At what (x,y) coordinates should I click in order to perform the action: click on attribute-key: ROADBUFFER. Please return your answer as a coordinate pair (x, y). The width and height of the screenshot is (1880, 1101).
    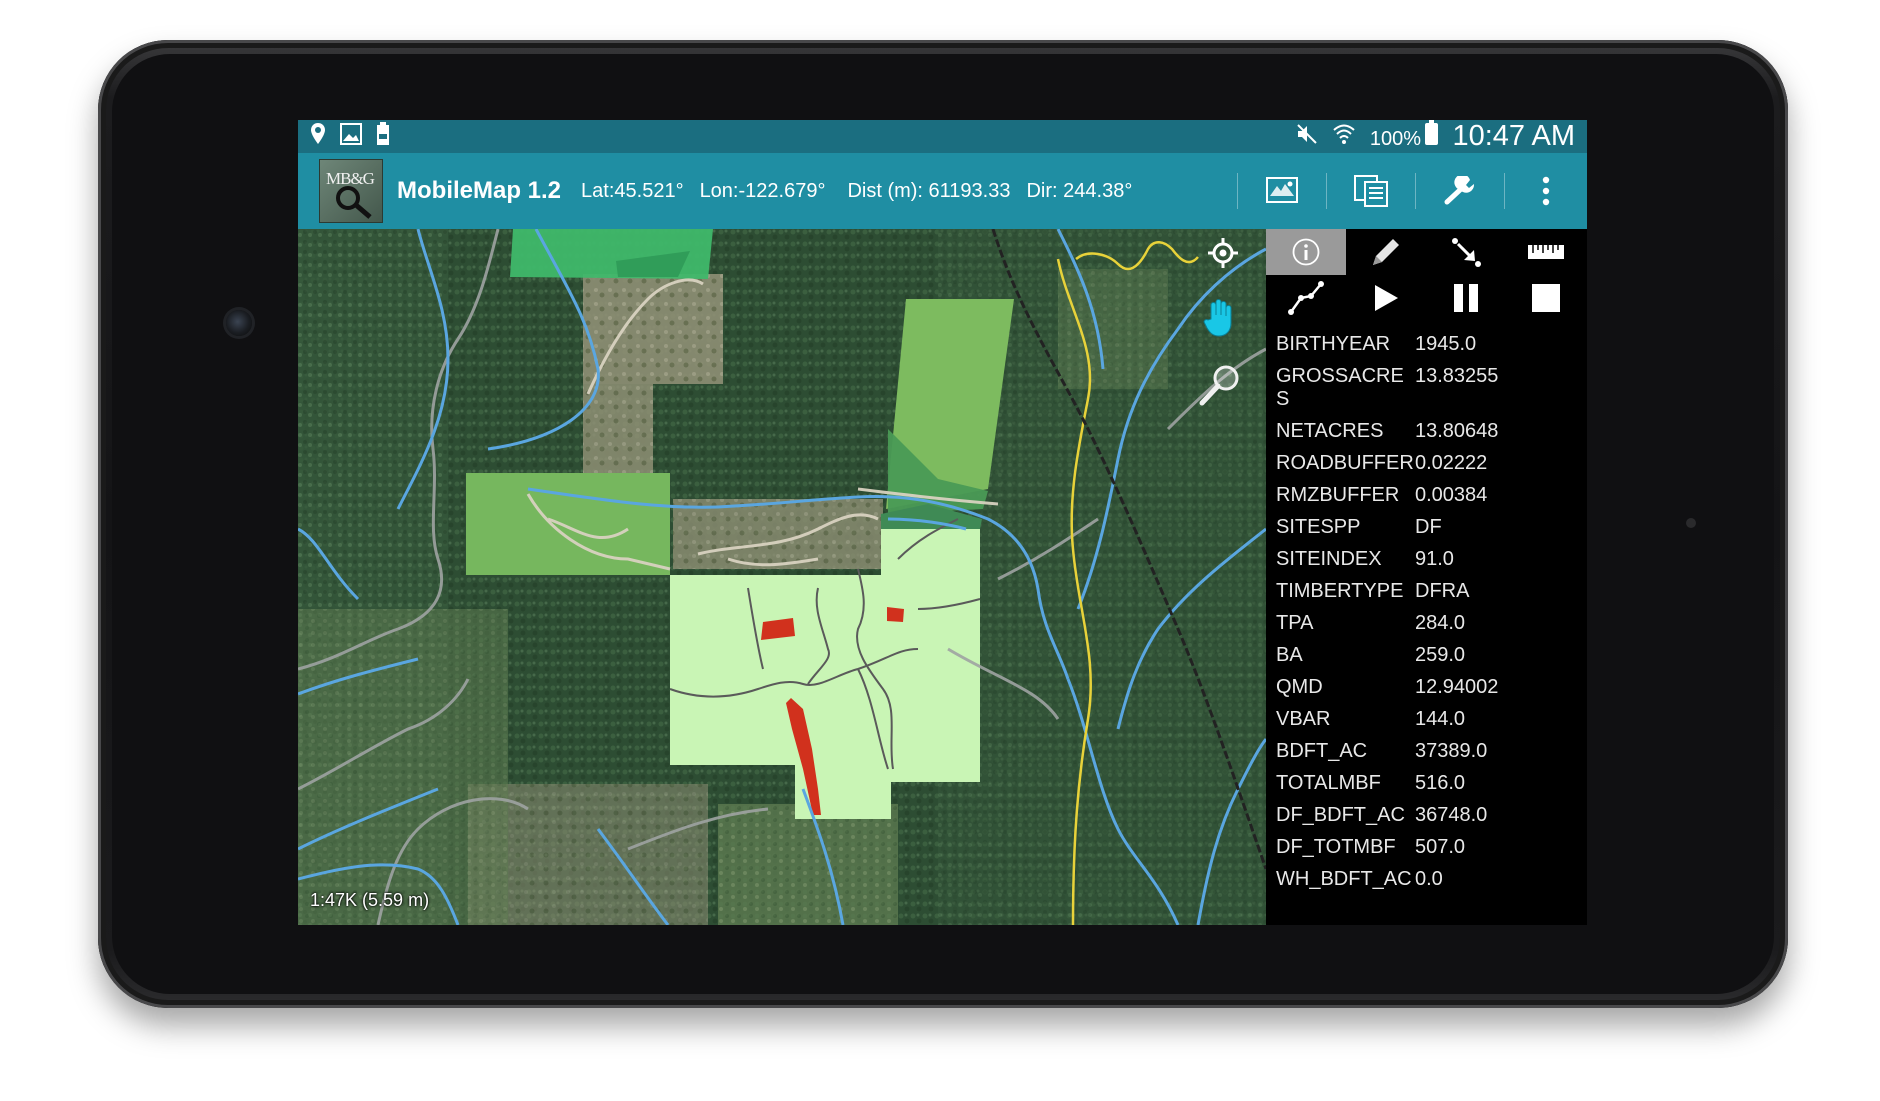
    Looking at the image, I should click on (1345, 463).